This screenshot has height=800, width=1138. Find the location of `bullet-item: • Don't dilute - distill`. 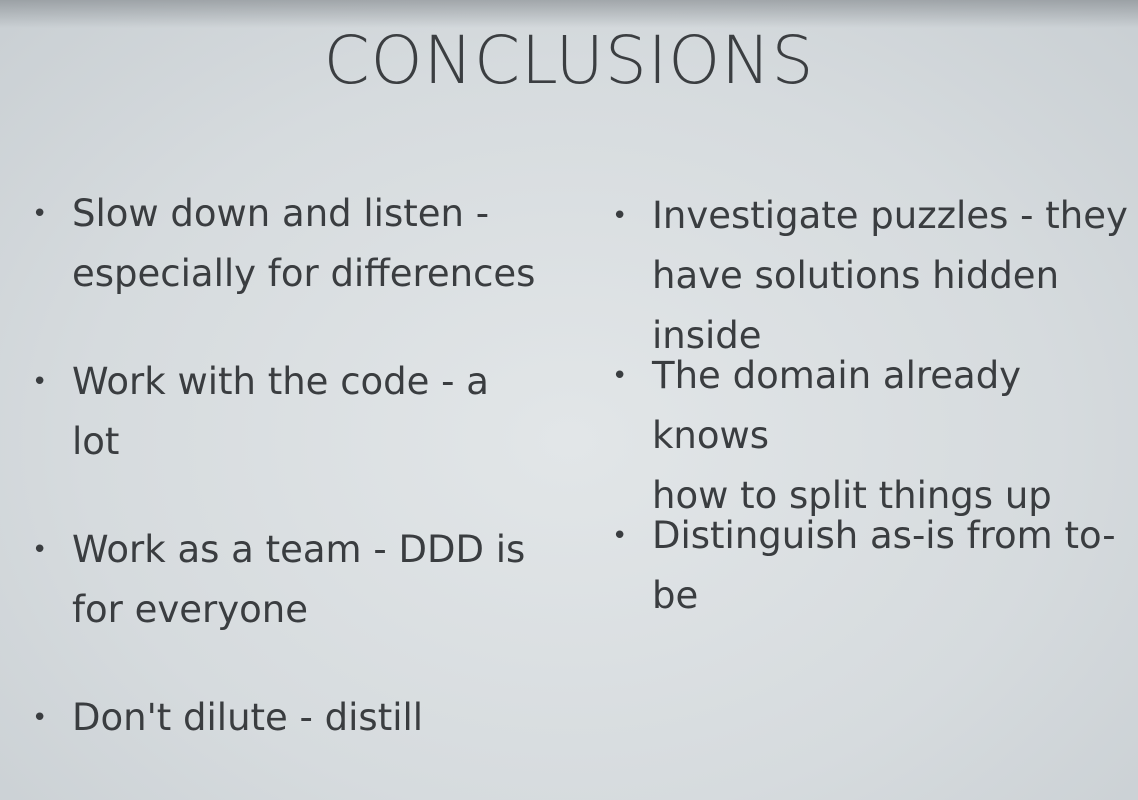

bullet-item: • Don't dilute - distill is located at coordinates (302, 718).